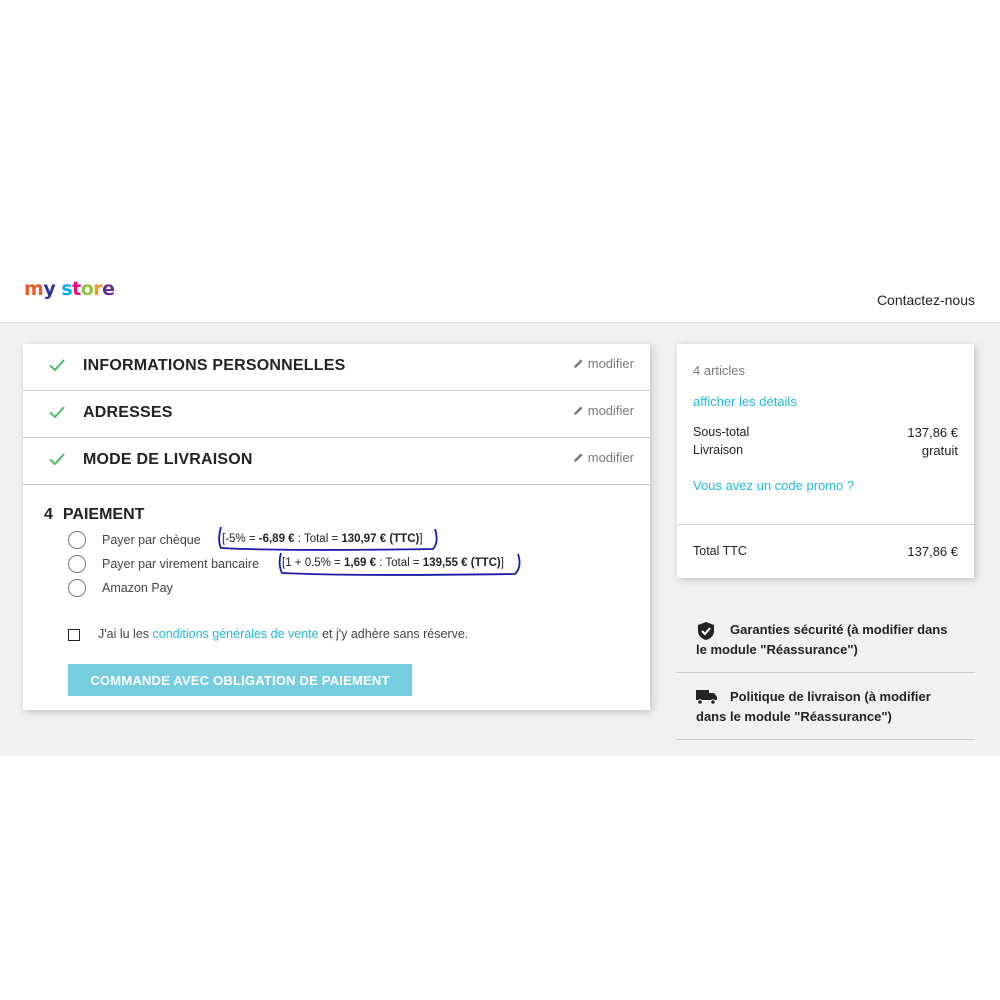 The width and height of the screenshot is (1000, 1000). I want to click on payment-option-label: Amazon Pay, so click(137, 588).